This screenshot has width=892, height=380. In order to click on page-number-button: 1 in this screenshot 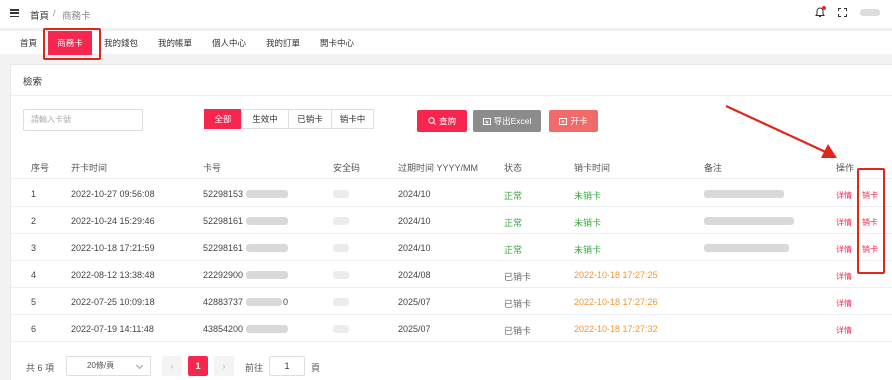, I will do `click(198, 366)`.